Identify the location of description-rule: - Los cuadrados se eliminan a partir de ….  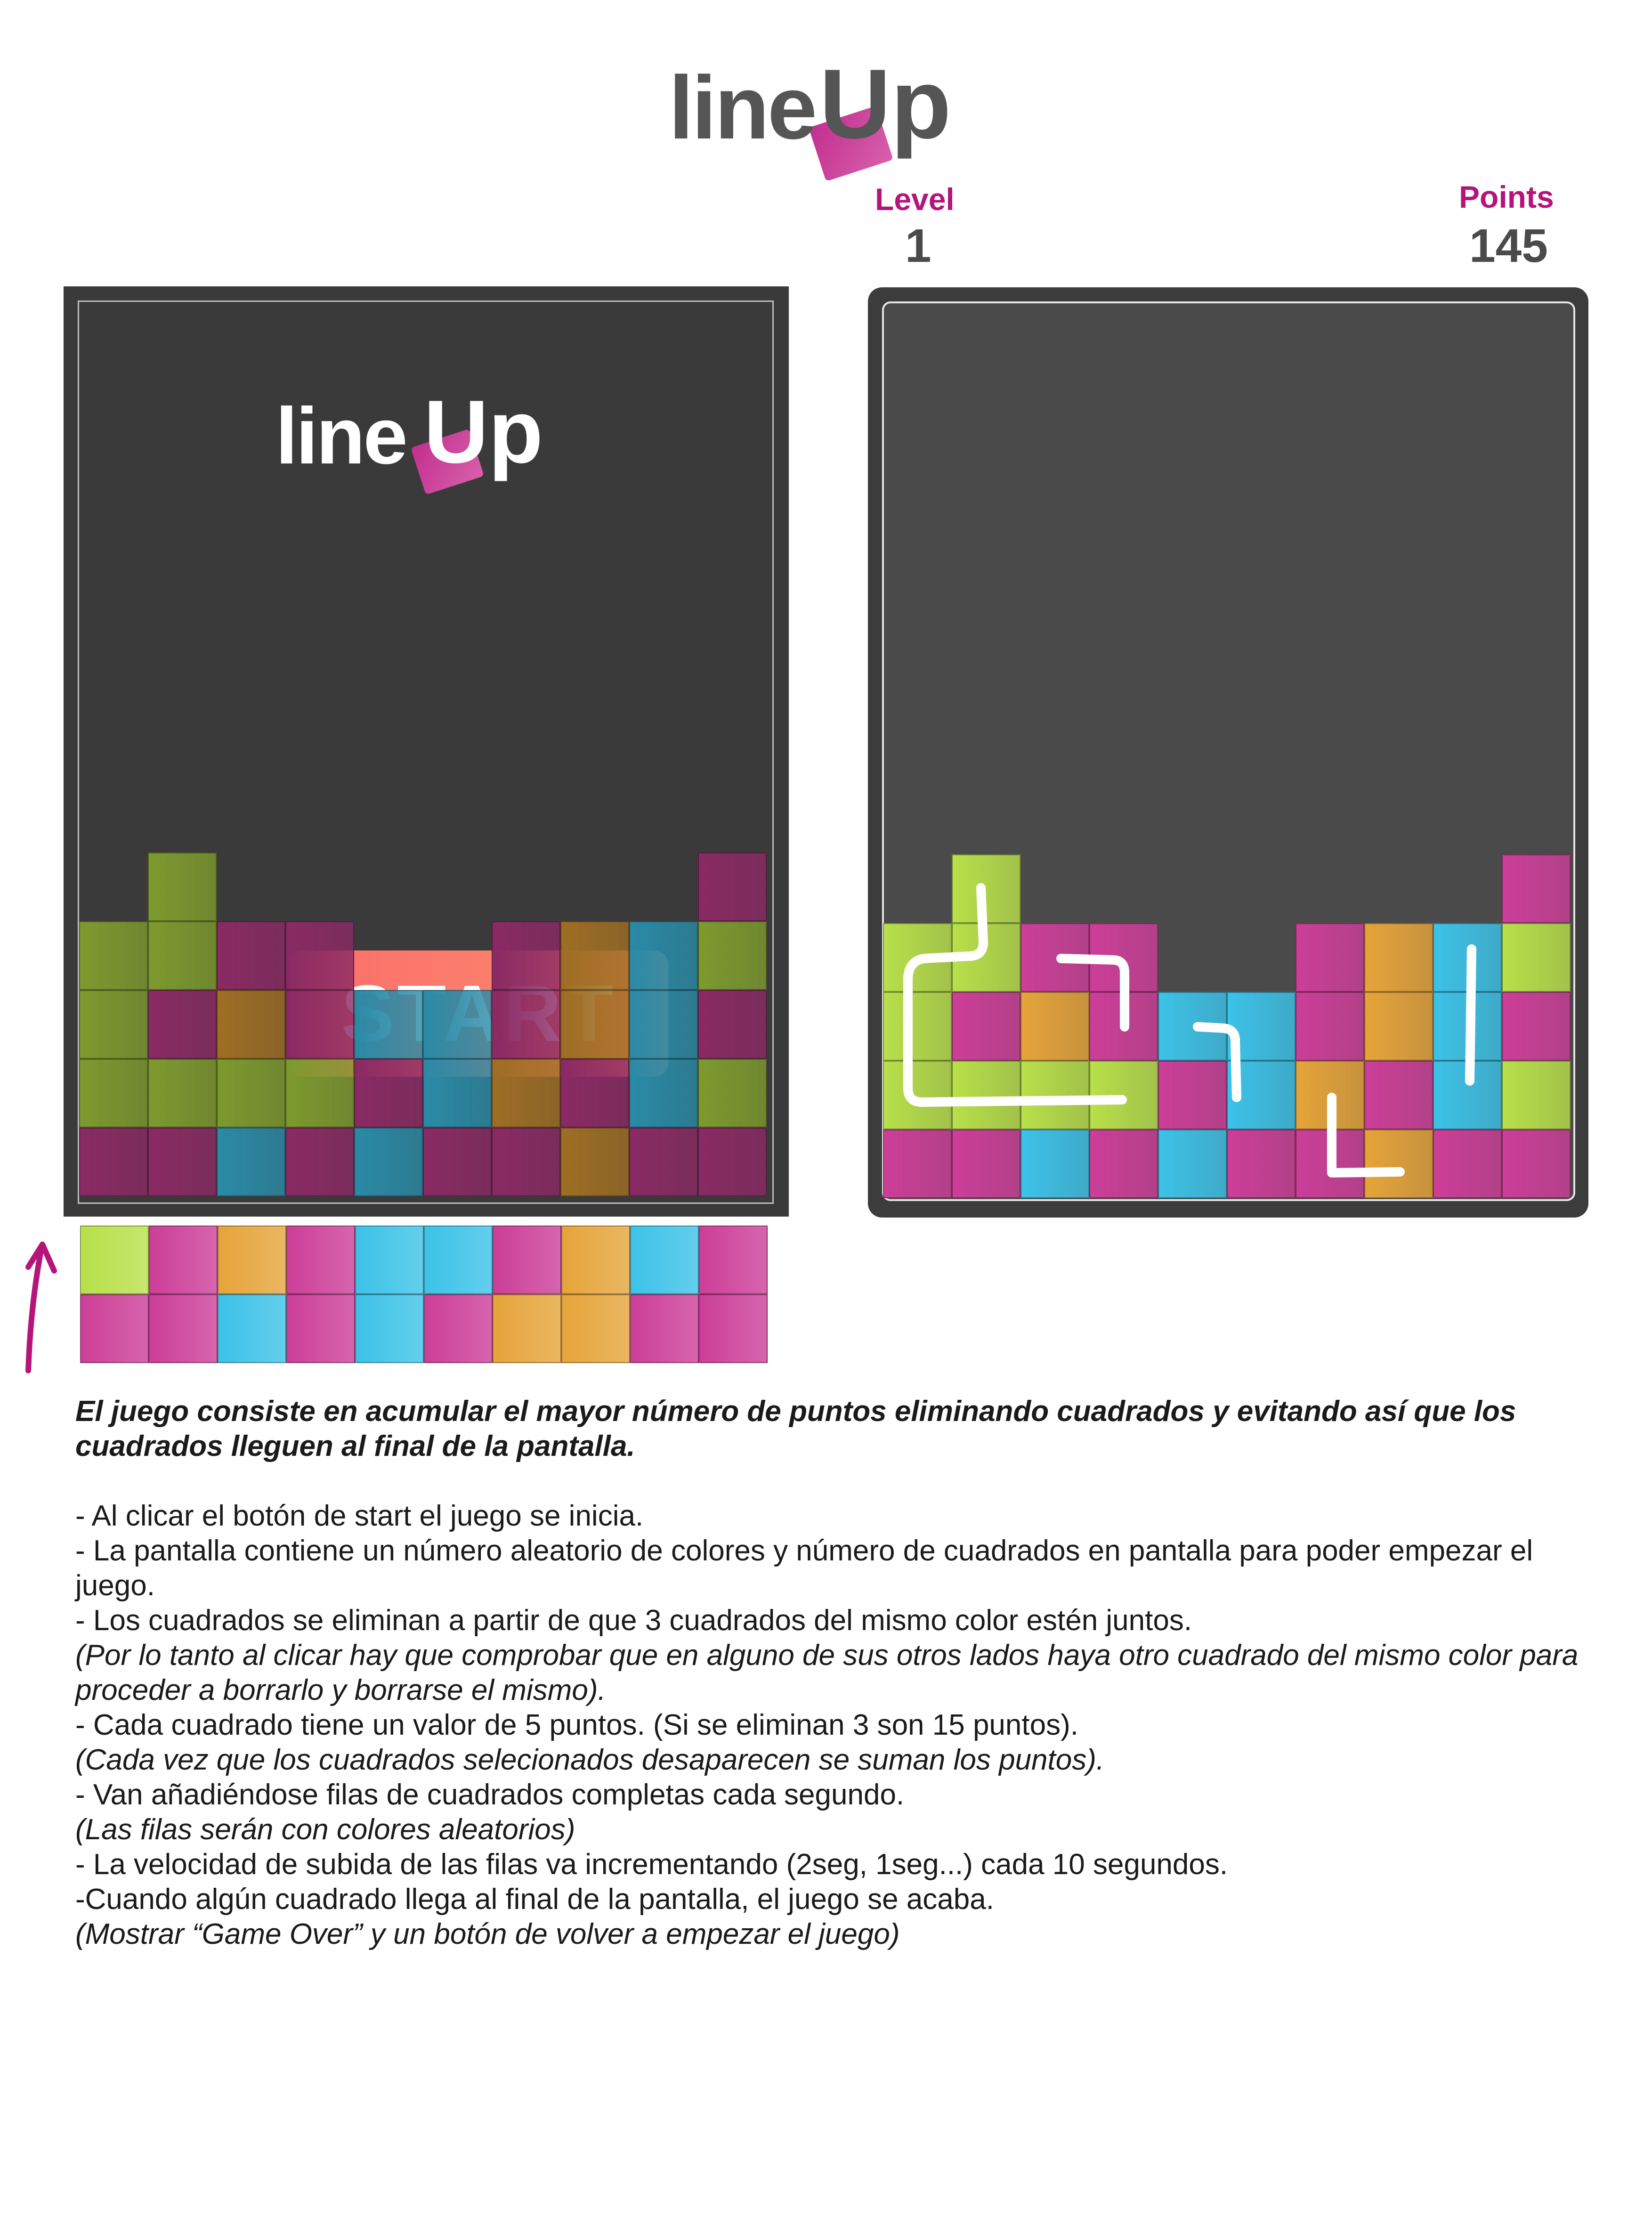
(633, 1620).